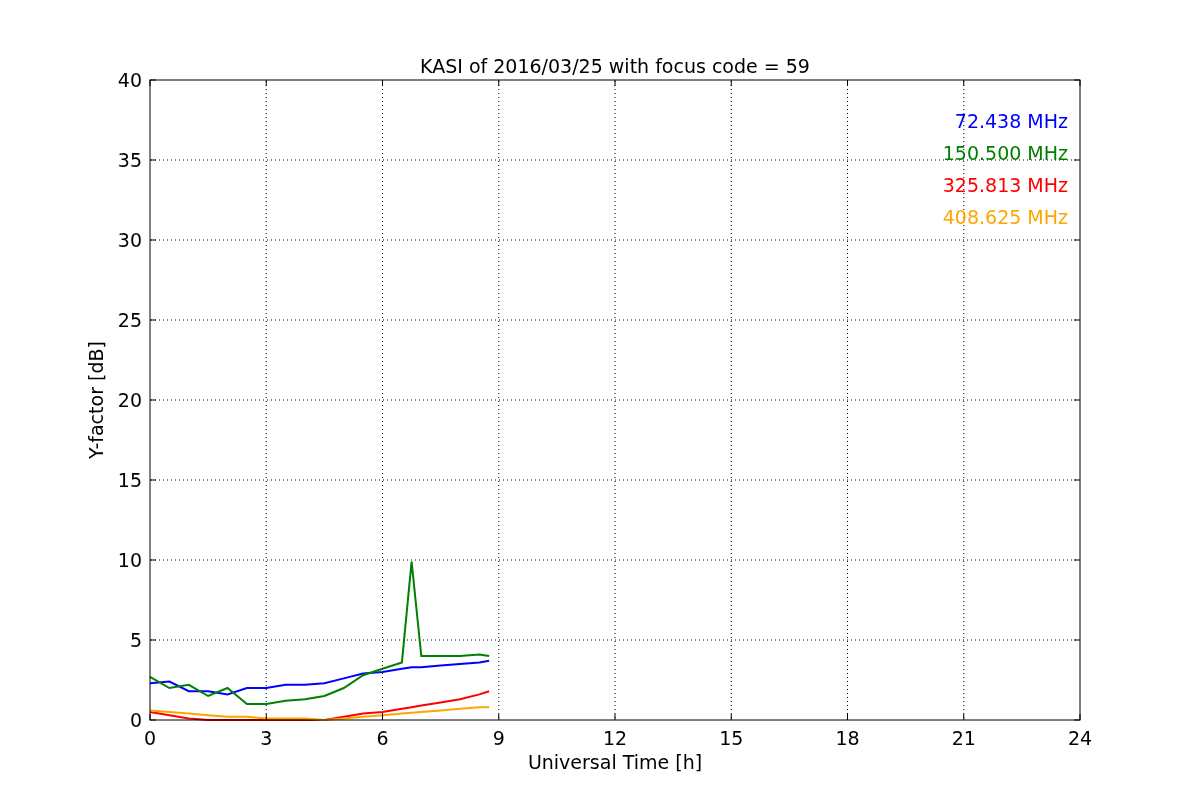  What do you see at coordinates (1011, 121) in the screenshot?
I see `legend-label: 72.438 MHz` at bounding box center [1011, 121].